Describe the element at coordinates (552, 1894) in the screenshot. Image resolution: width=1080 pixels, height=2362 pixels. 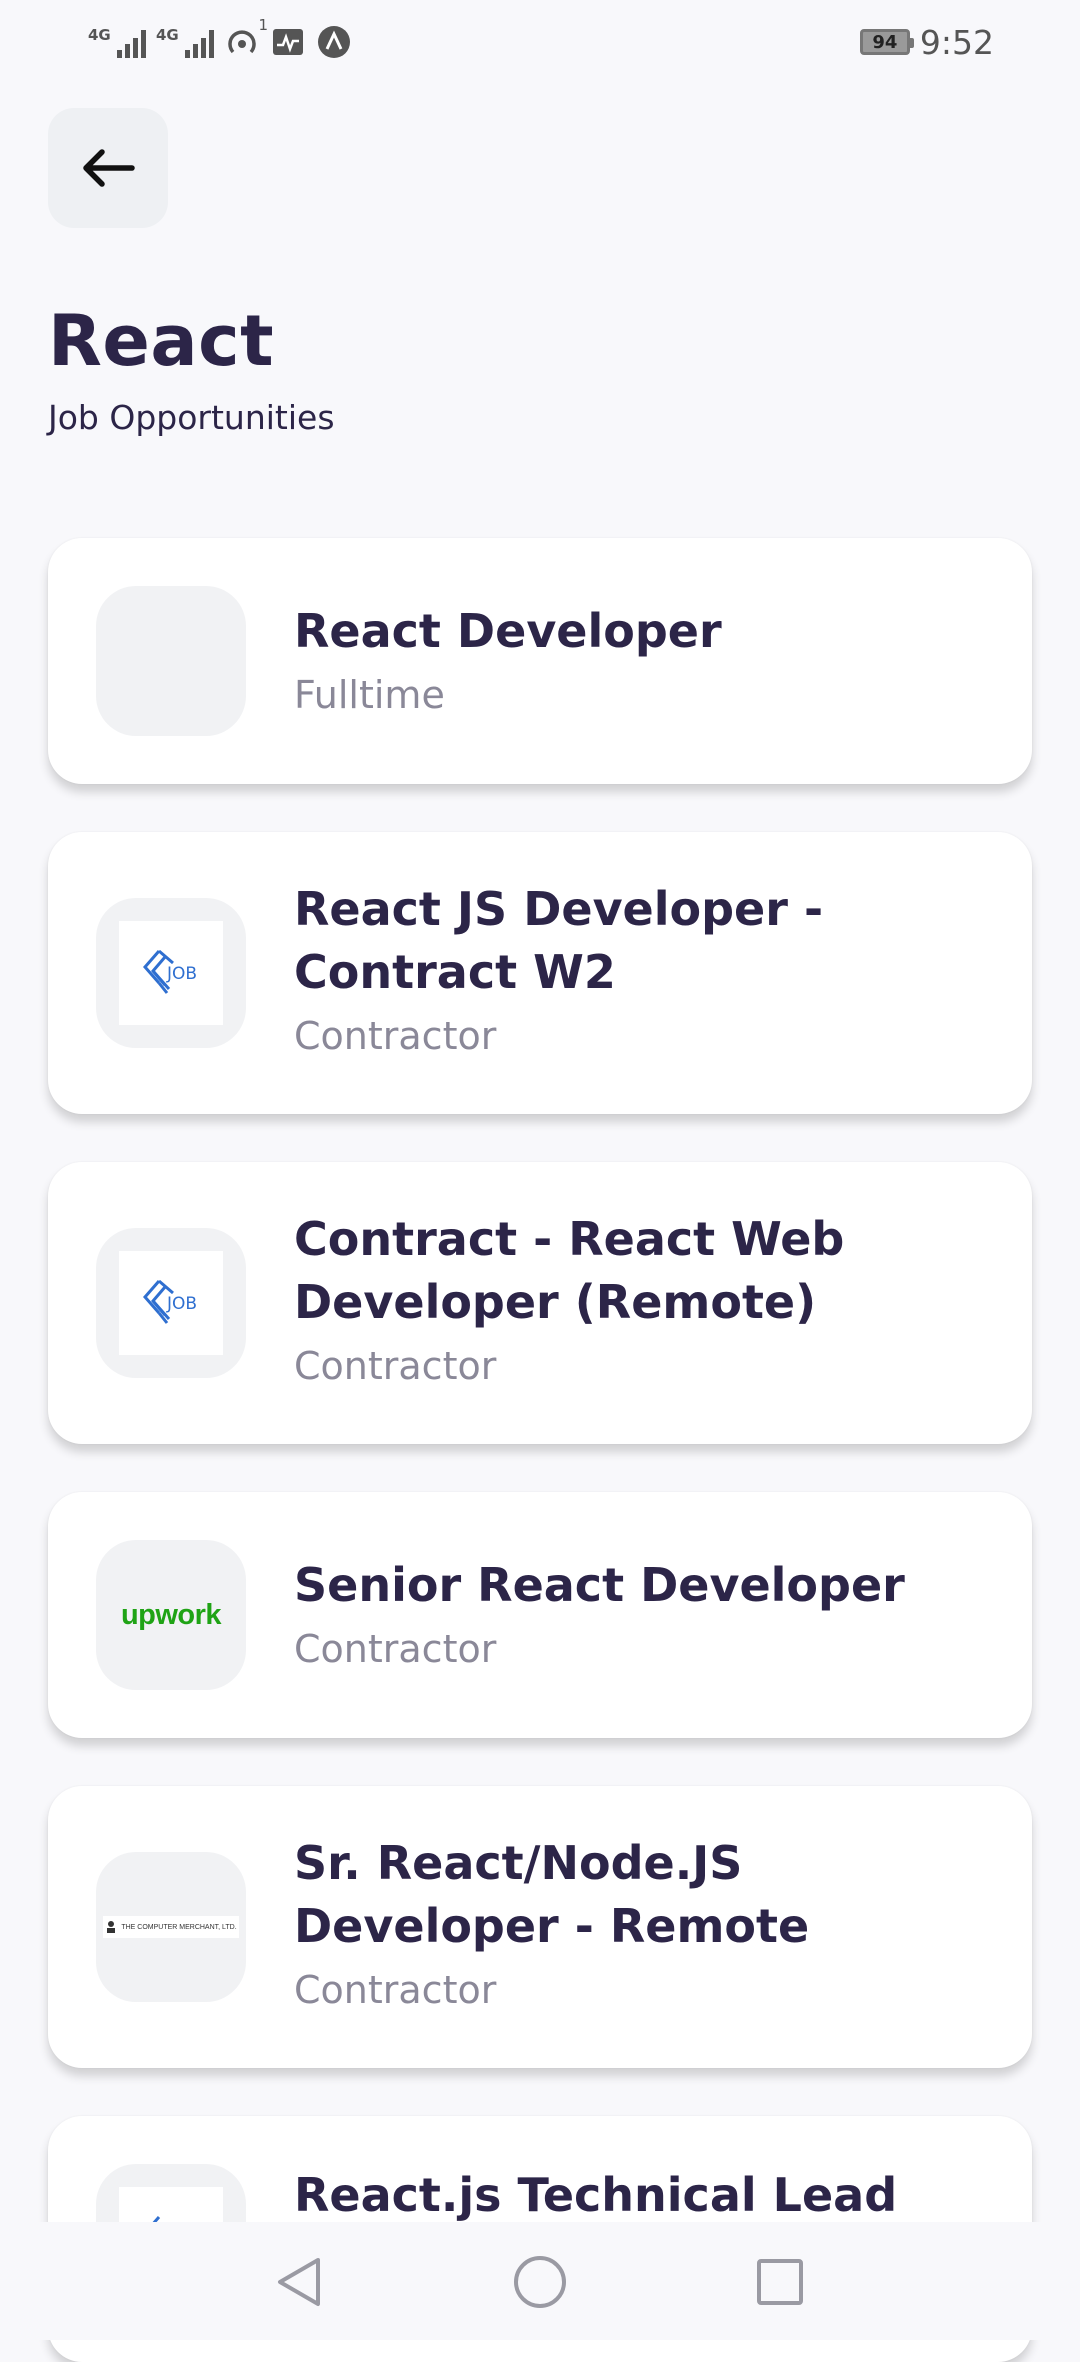
I see `job-title: Sr. React/Node.JS Developer - Remote` at that location.